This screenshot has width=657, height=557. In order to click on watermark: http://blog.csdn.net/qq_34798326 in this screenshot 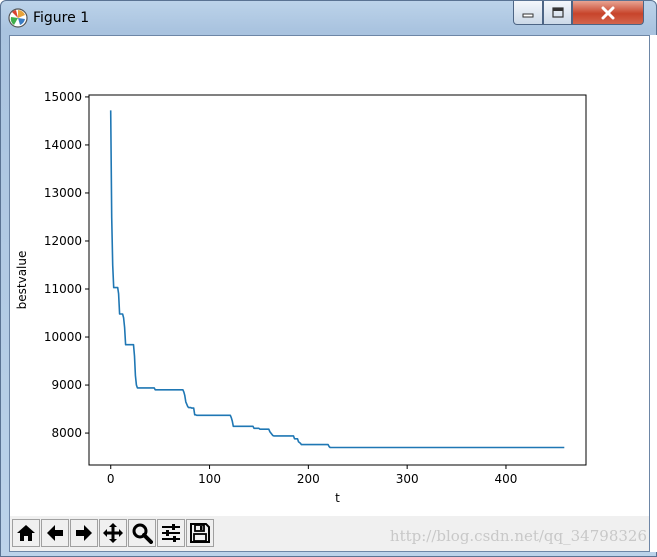, I will do `click(518, 536)`.